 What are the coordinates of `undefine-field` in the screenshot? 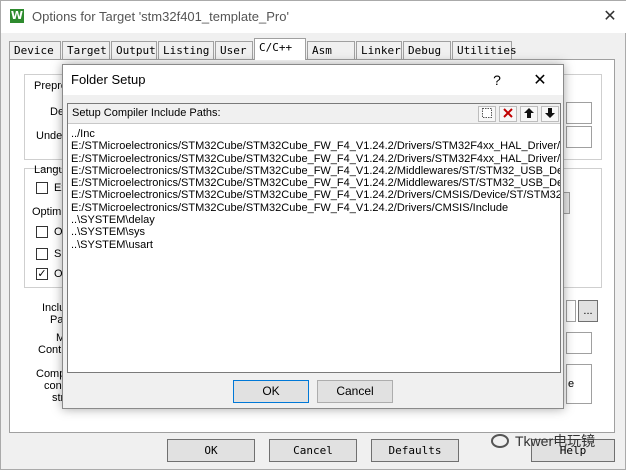 It's located at (579, 137).